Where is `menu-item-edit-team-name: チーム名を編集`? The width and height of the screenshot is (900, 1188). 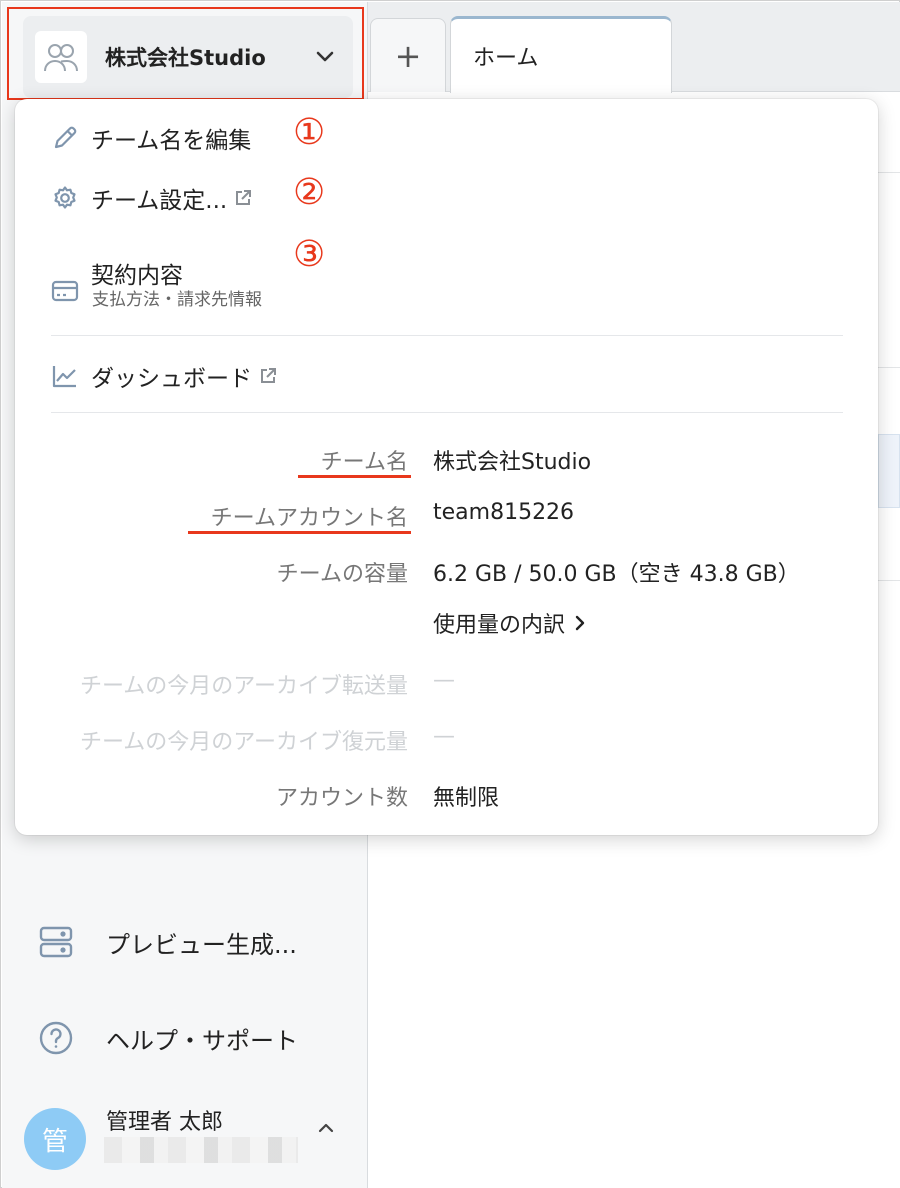
menu-item-edit-team-name: チーム名を編集 is located at coordinates (151, 138).